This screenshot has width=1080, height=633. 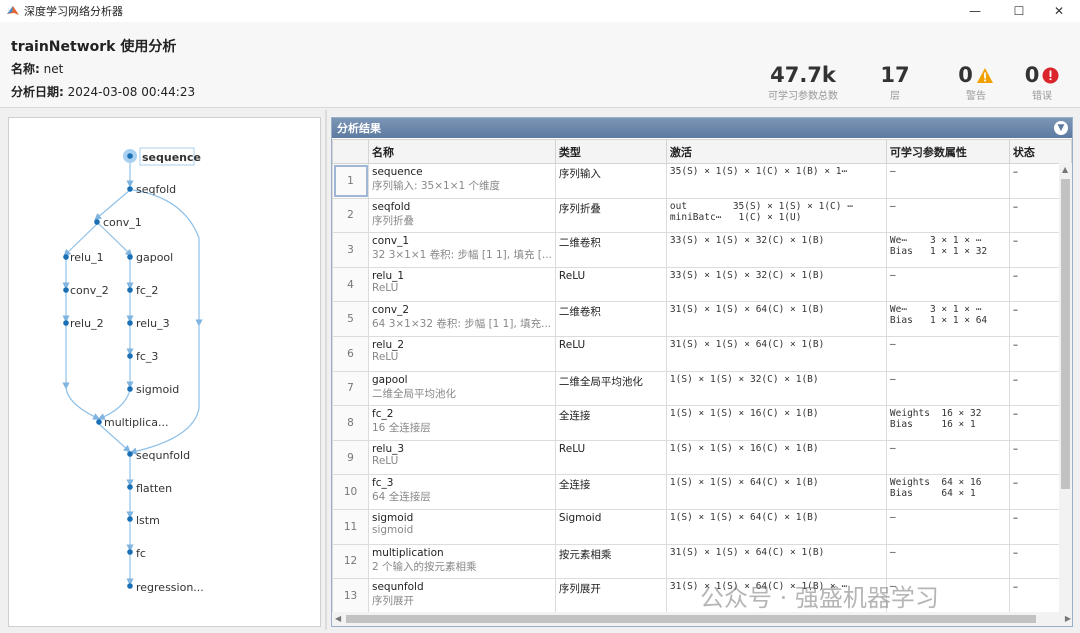 What do you see at coordinates (462, 423) in the screenshot?
I see `layer-name-cell: fc_2 16 全连接层` at bounding box center [462, 423].